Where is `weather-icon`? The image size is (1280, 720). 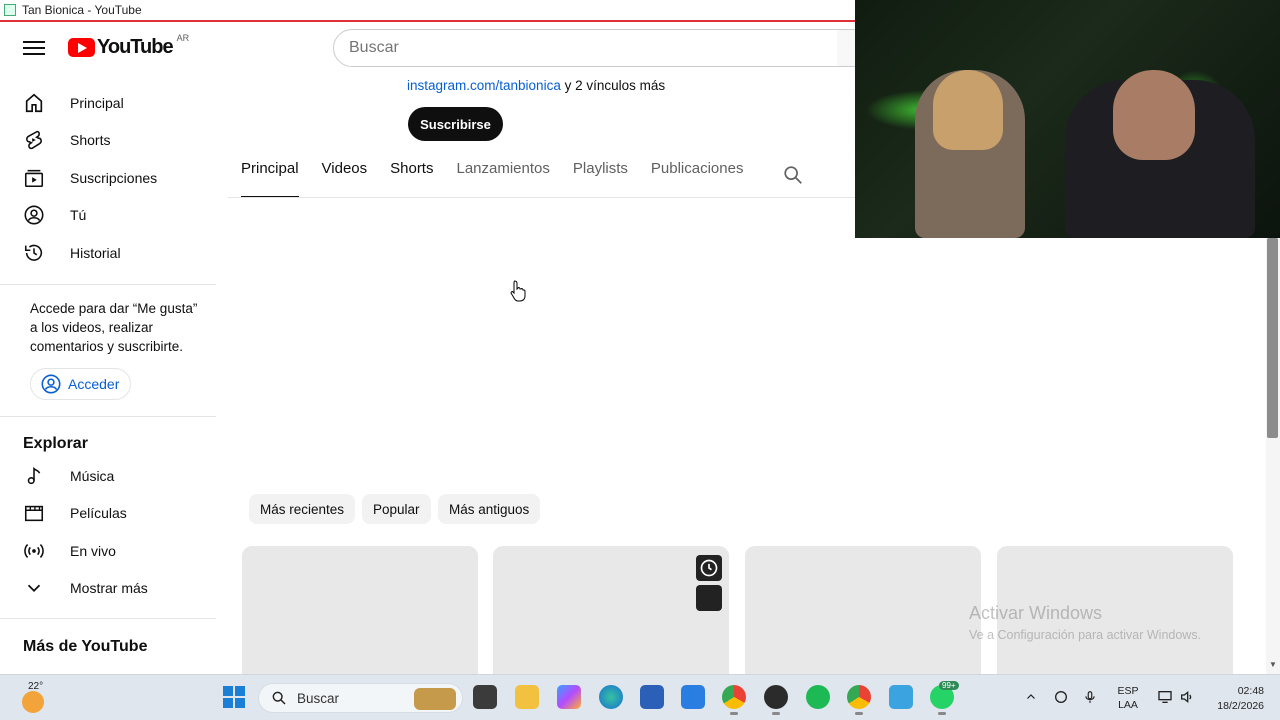
weather-icon is located at coordinates (33, 702).